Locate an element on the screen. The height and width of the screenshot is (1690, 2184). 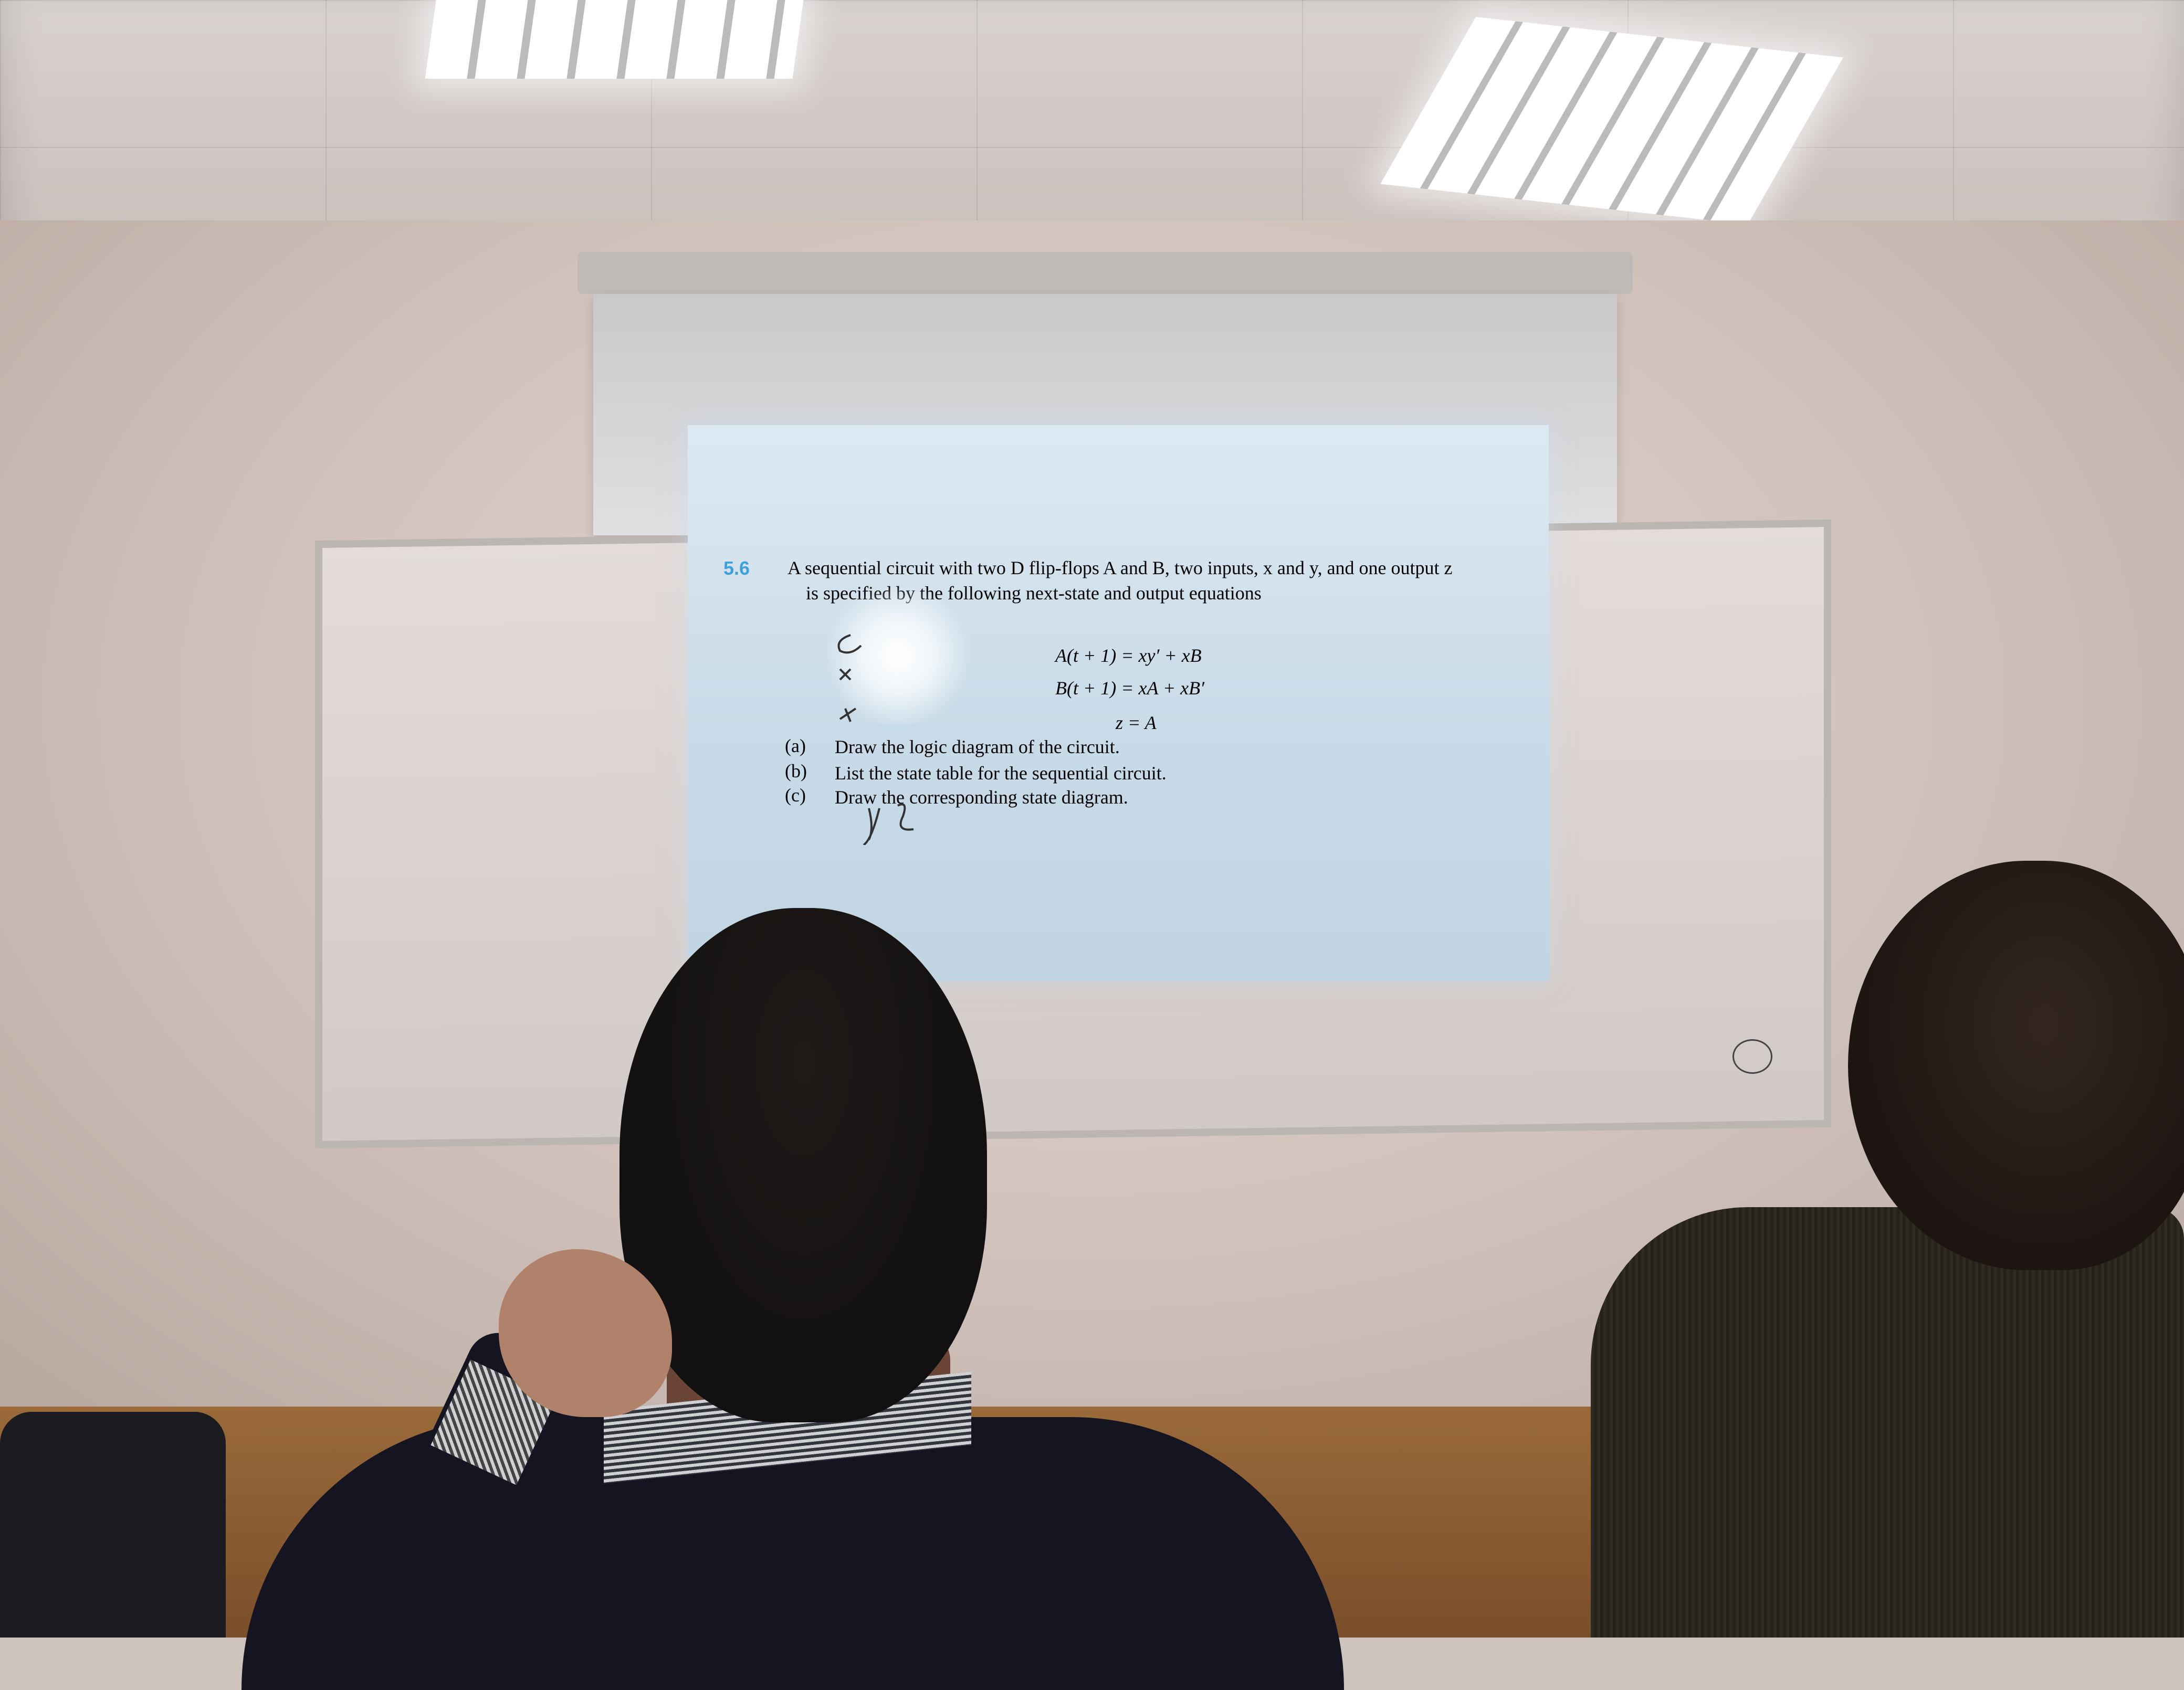
part-a-label: (a) is located at coordinates (795, 746).